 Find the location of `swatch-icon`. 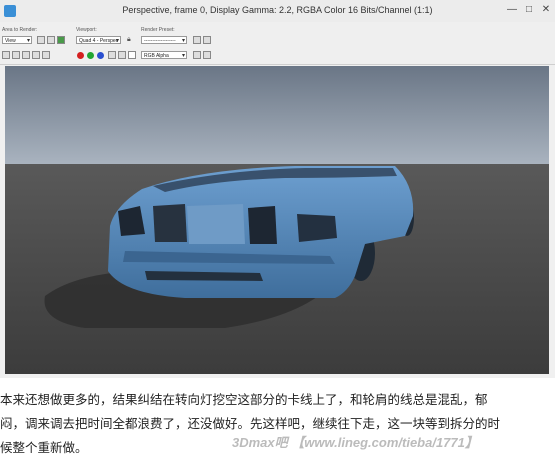

swatch-icon is located at coordinates (132, 55).